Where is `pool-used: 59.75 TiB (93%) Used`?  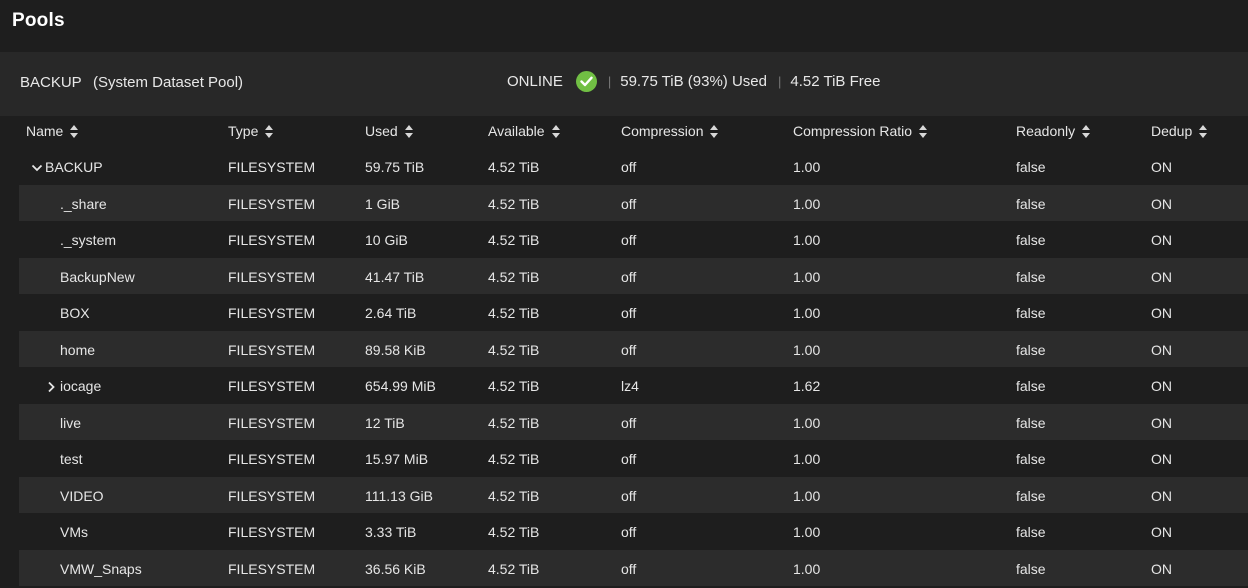 pool-used: 59.75 TiB (93%) Used is located at coordinates (693, 81).